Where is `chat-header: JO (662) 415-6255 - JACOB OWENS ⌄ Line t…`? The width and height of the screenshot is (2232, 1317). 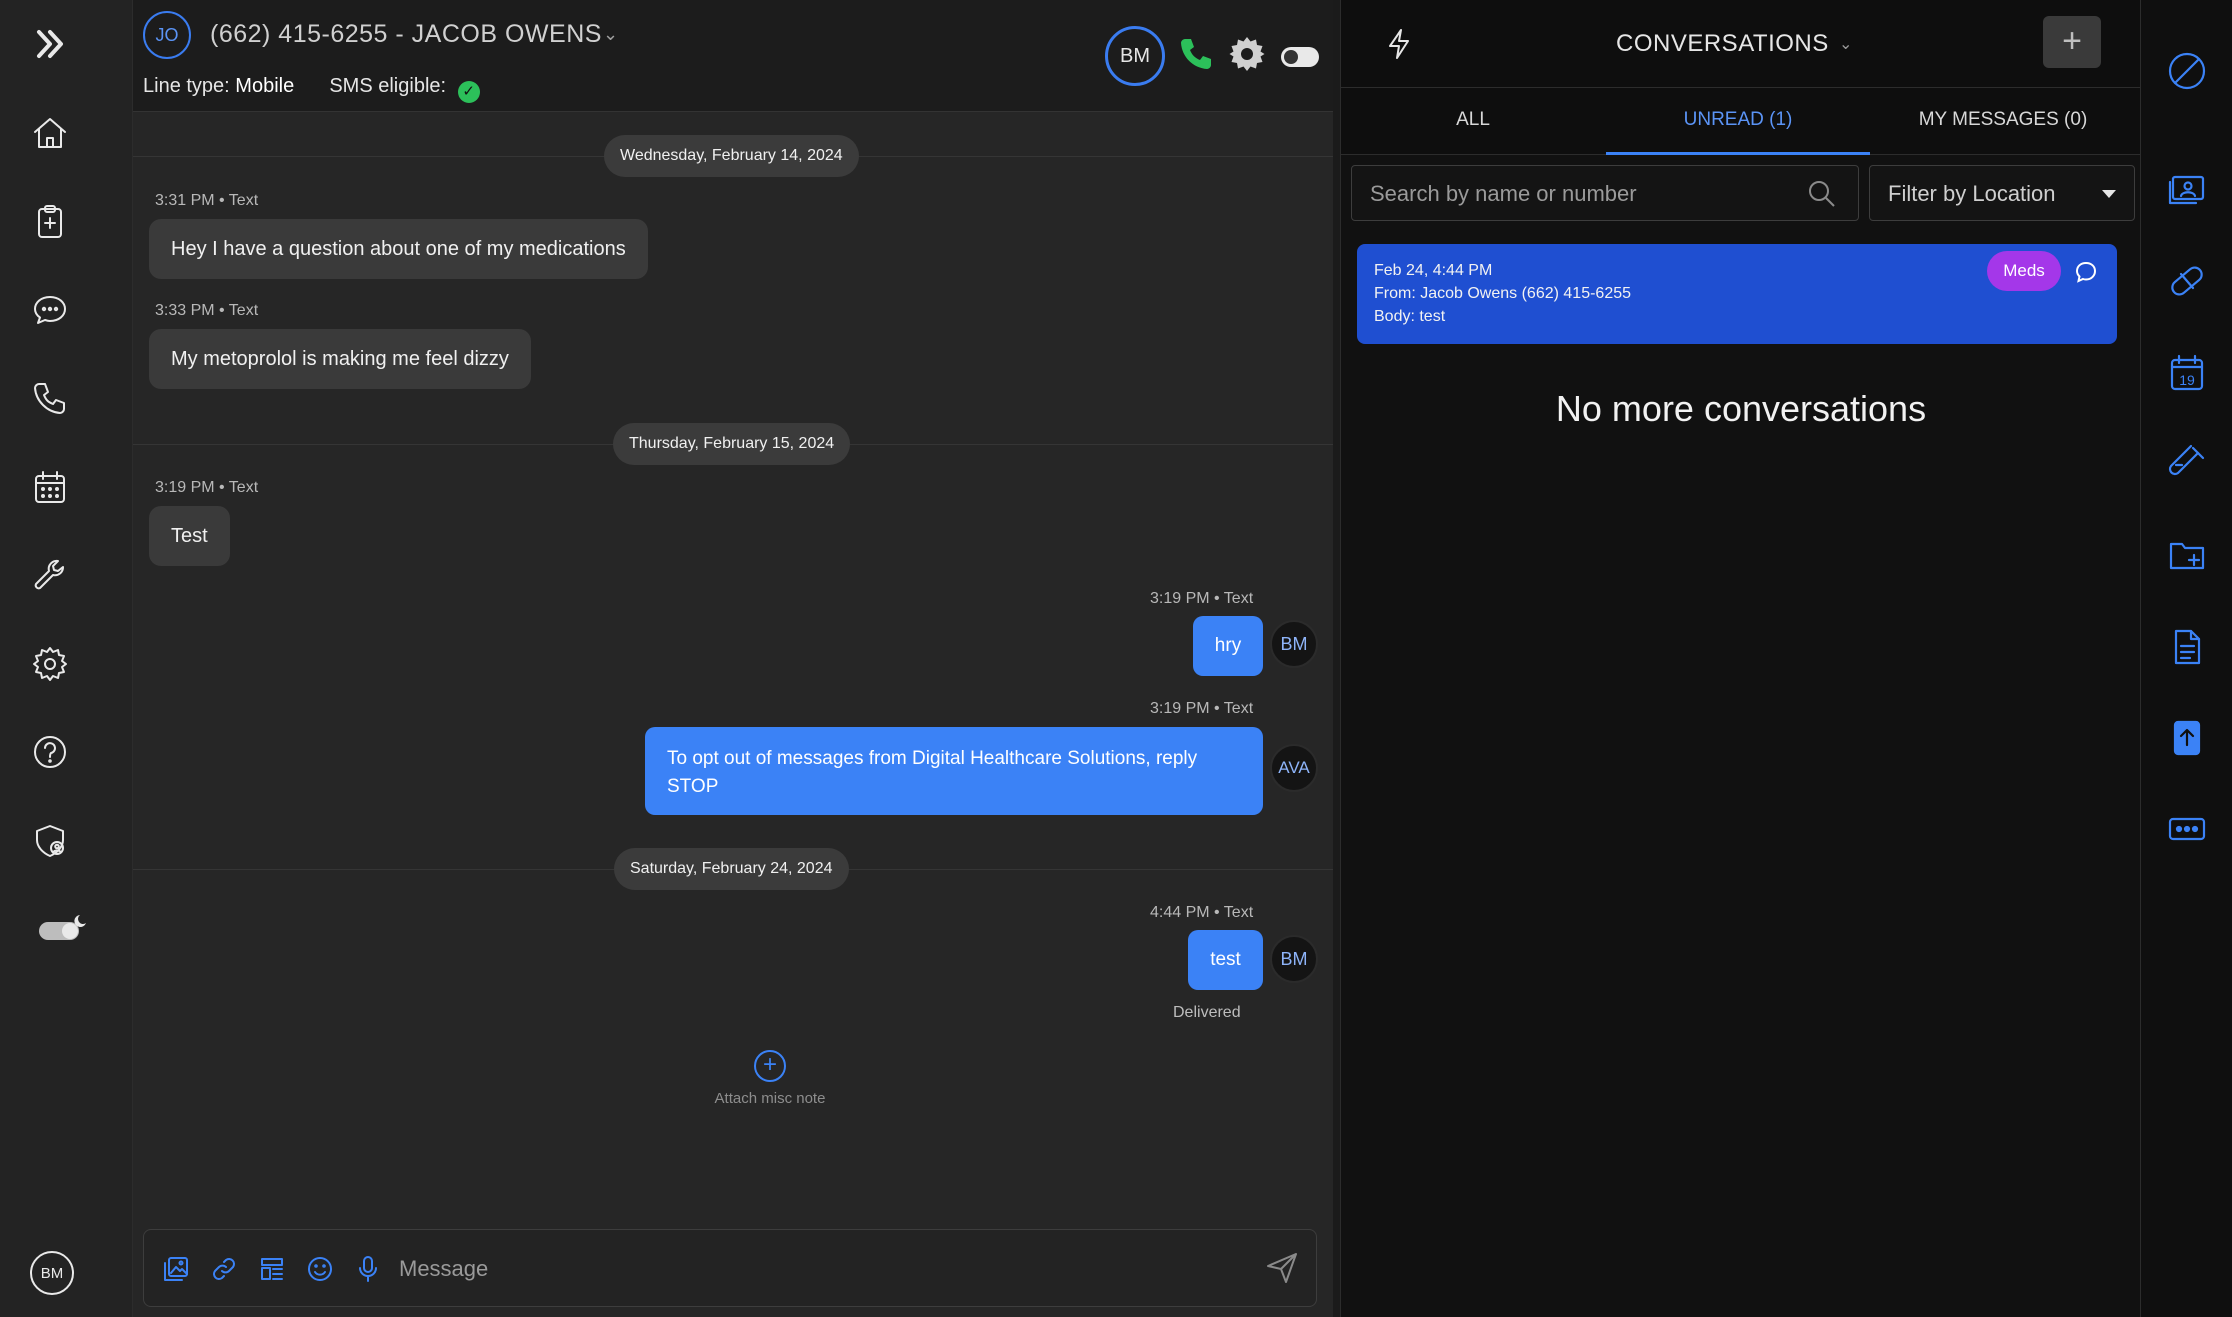 chat-header: JO (662) 415-6255 - JACOB OWENS ⌄ Line t… is located at coordinates (733, 56).